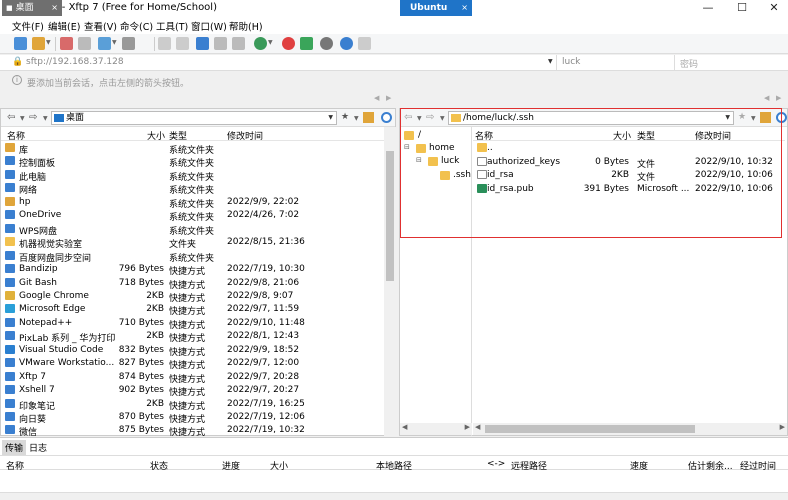 The height and width of the screenshot is (500, 788). Describe the element at coordinates (192, 284) in the screenshot. I see `local-file-row: Git Bash 718 Bytes 快捷方式 2022/9/8, 21:06` at that location.